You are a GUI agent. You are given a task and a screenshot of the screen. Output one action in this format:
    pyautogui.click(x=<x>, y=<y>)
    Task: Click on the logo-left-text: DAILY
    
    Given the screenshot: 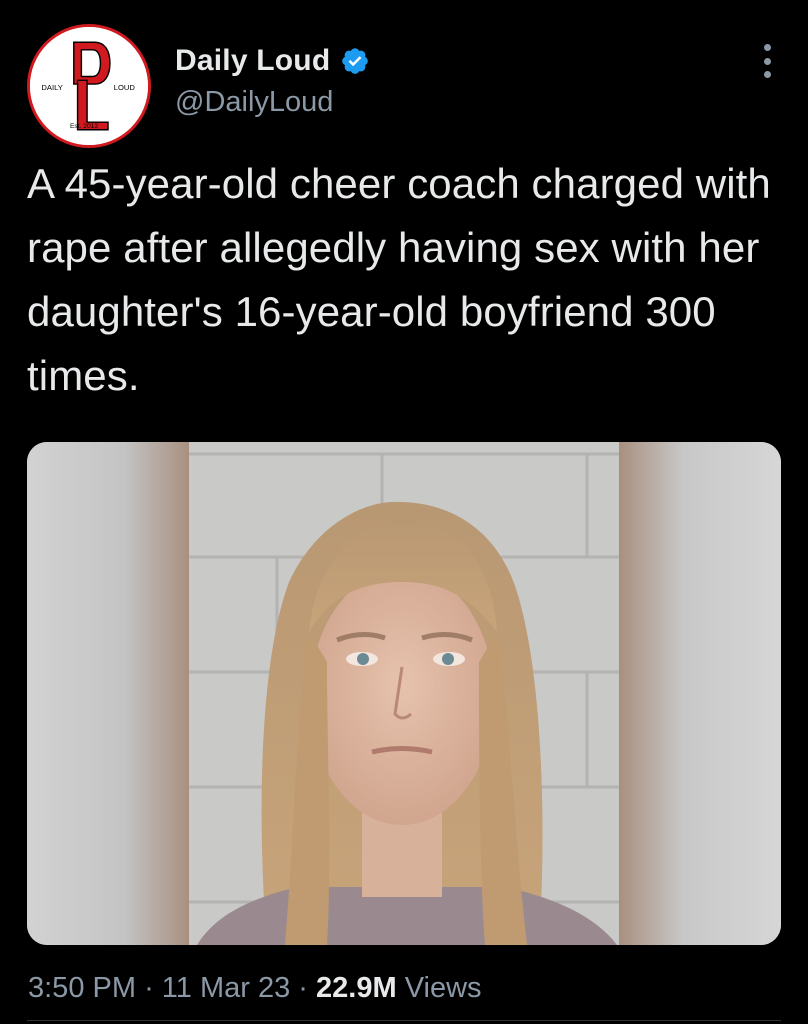 What is the action you would take?
    pyautogui.click(x=51, y=87)
    